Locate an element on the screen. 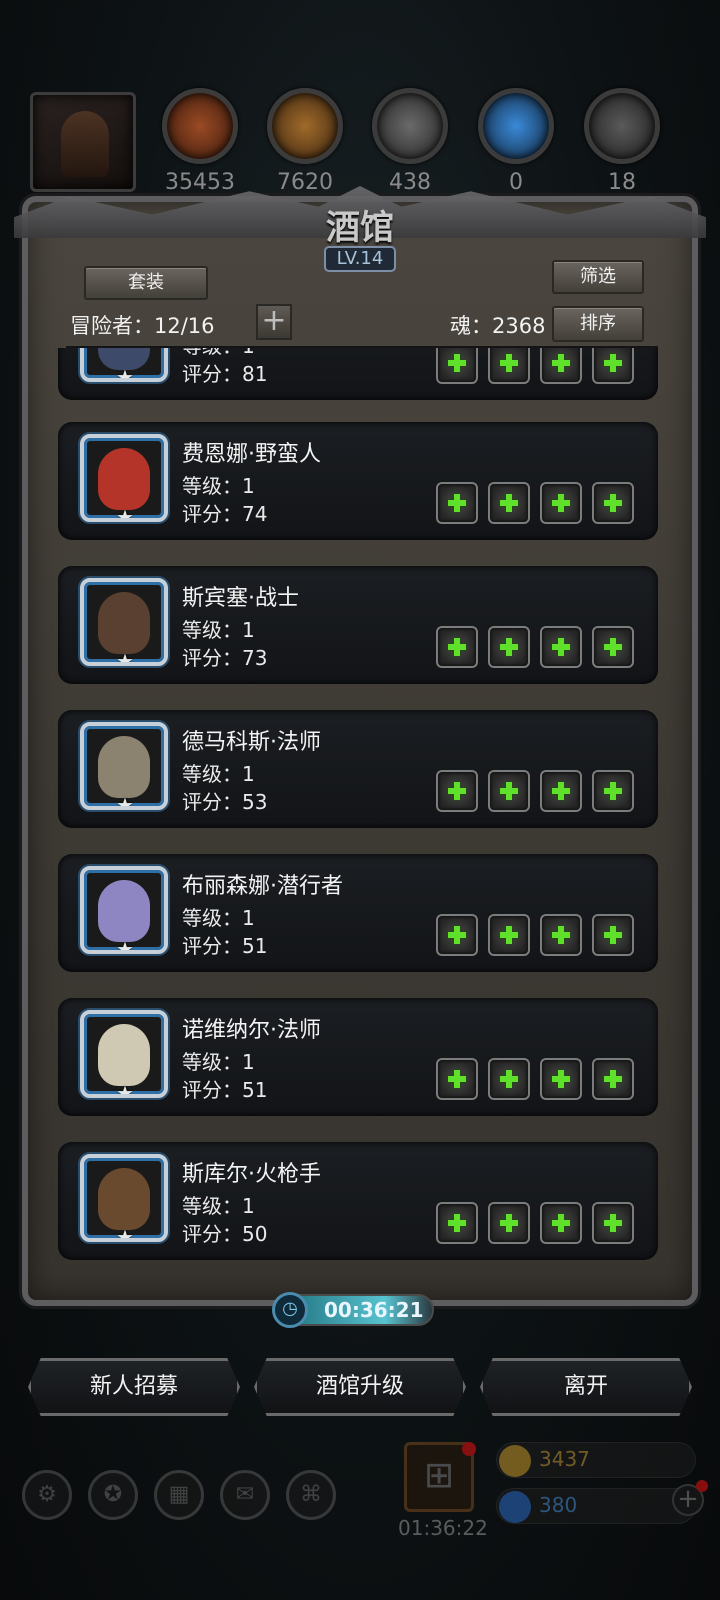 This screenshot has width=720, height=1600. hero-icon: ✪ is located at coordinates (113, 1495).